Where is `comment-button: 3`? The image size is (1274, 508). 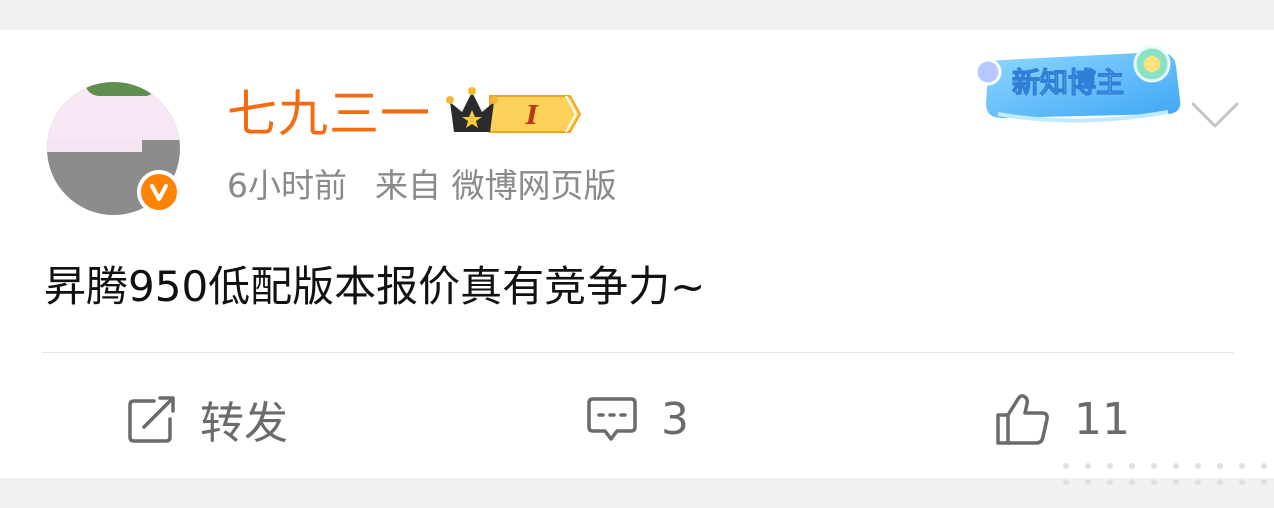
comment-button: 3 is located at coordinates (637, 419).